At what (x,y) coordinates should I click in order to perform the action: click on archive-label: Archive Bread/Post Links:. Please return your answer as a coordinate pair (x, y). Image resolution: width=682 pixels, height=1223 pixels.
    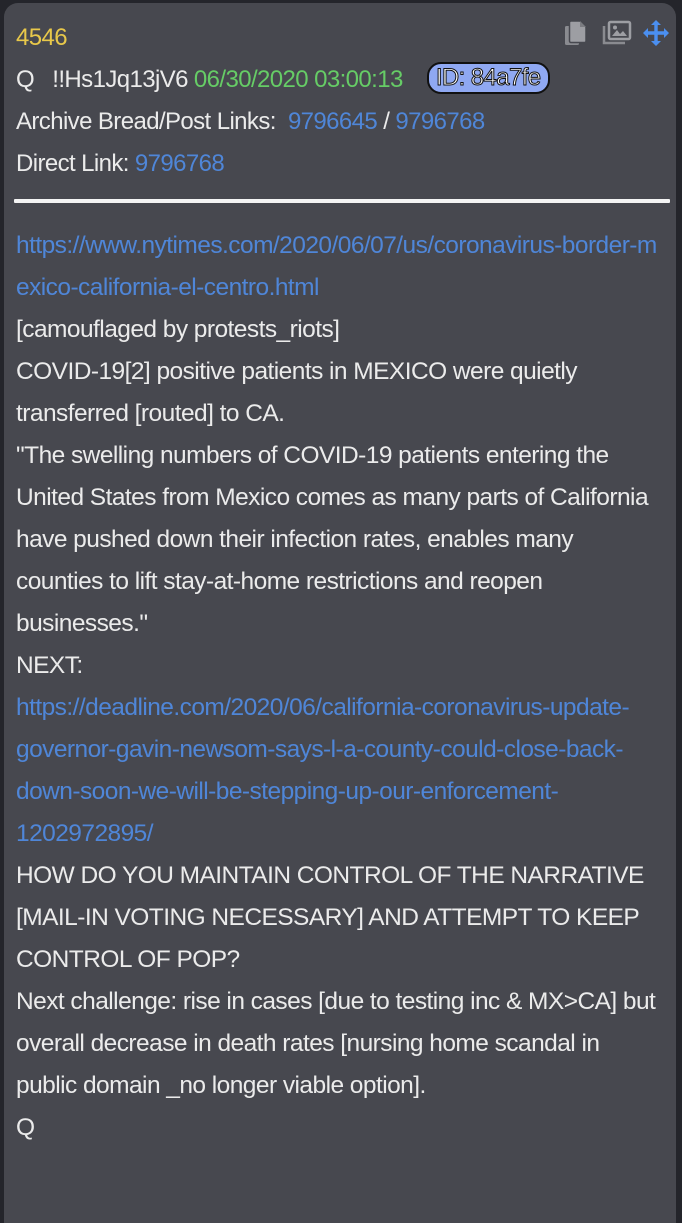
    Looking at the image, I should click on (146, 121).